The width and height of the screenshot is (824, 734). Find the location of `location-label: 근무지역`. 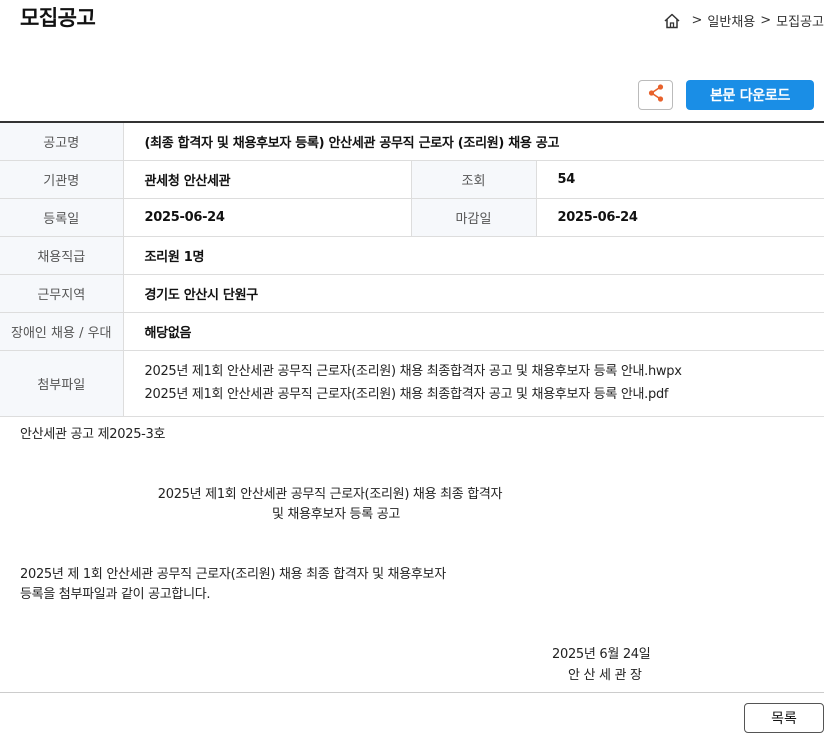

location-label: 근무지역 is located at coordinates (62, 293).